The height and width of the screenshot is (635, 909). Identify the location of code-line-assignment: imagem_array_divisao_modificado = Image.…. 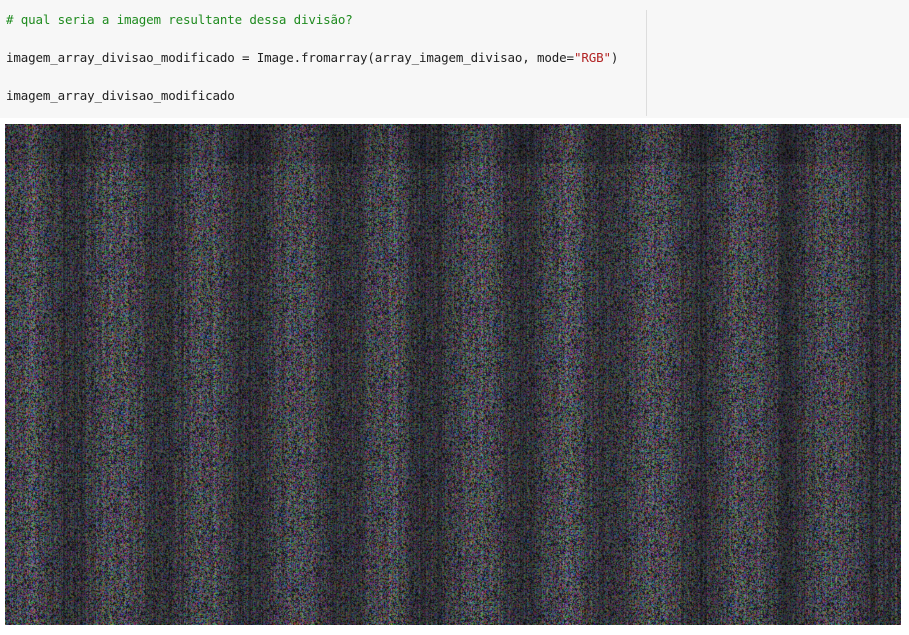
(312, 57).